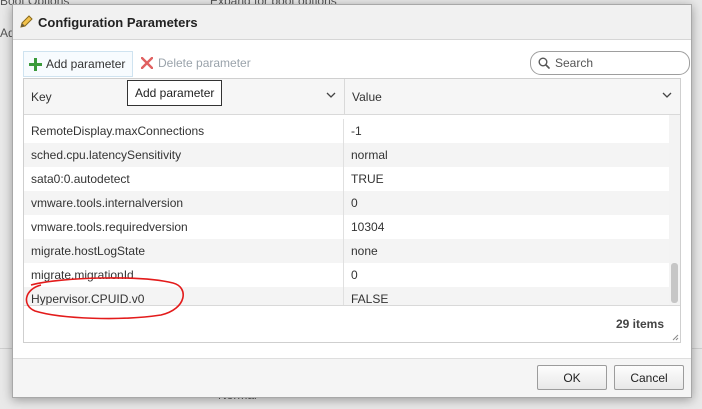 This screenshot has height=409, width=702. What do you see at coordinates (184, 131) in the screenshot?
I see `key-cell: RemoteDisplay.maxConnections` at bounding box center [184, 131].